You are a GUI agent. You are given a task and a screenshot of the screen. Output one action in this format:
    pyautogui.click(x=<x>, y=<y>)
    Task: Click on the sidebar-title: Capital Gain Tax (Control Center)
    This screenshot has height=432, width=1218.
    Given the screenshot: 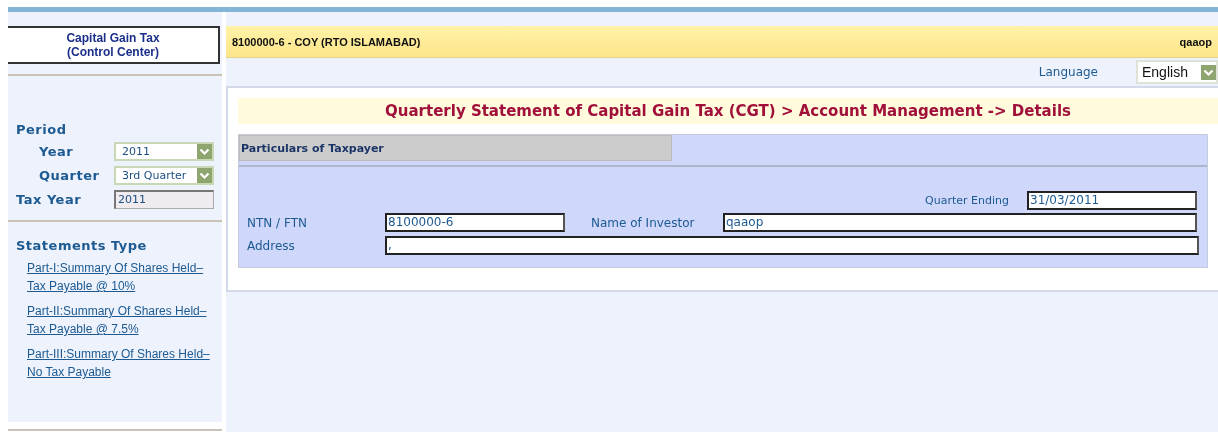 What is the action you would take?
    pyautogui.click(x=114, y=45)
    